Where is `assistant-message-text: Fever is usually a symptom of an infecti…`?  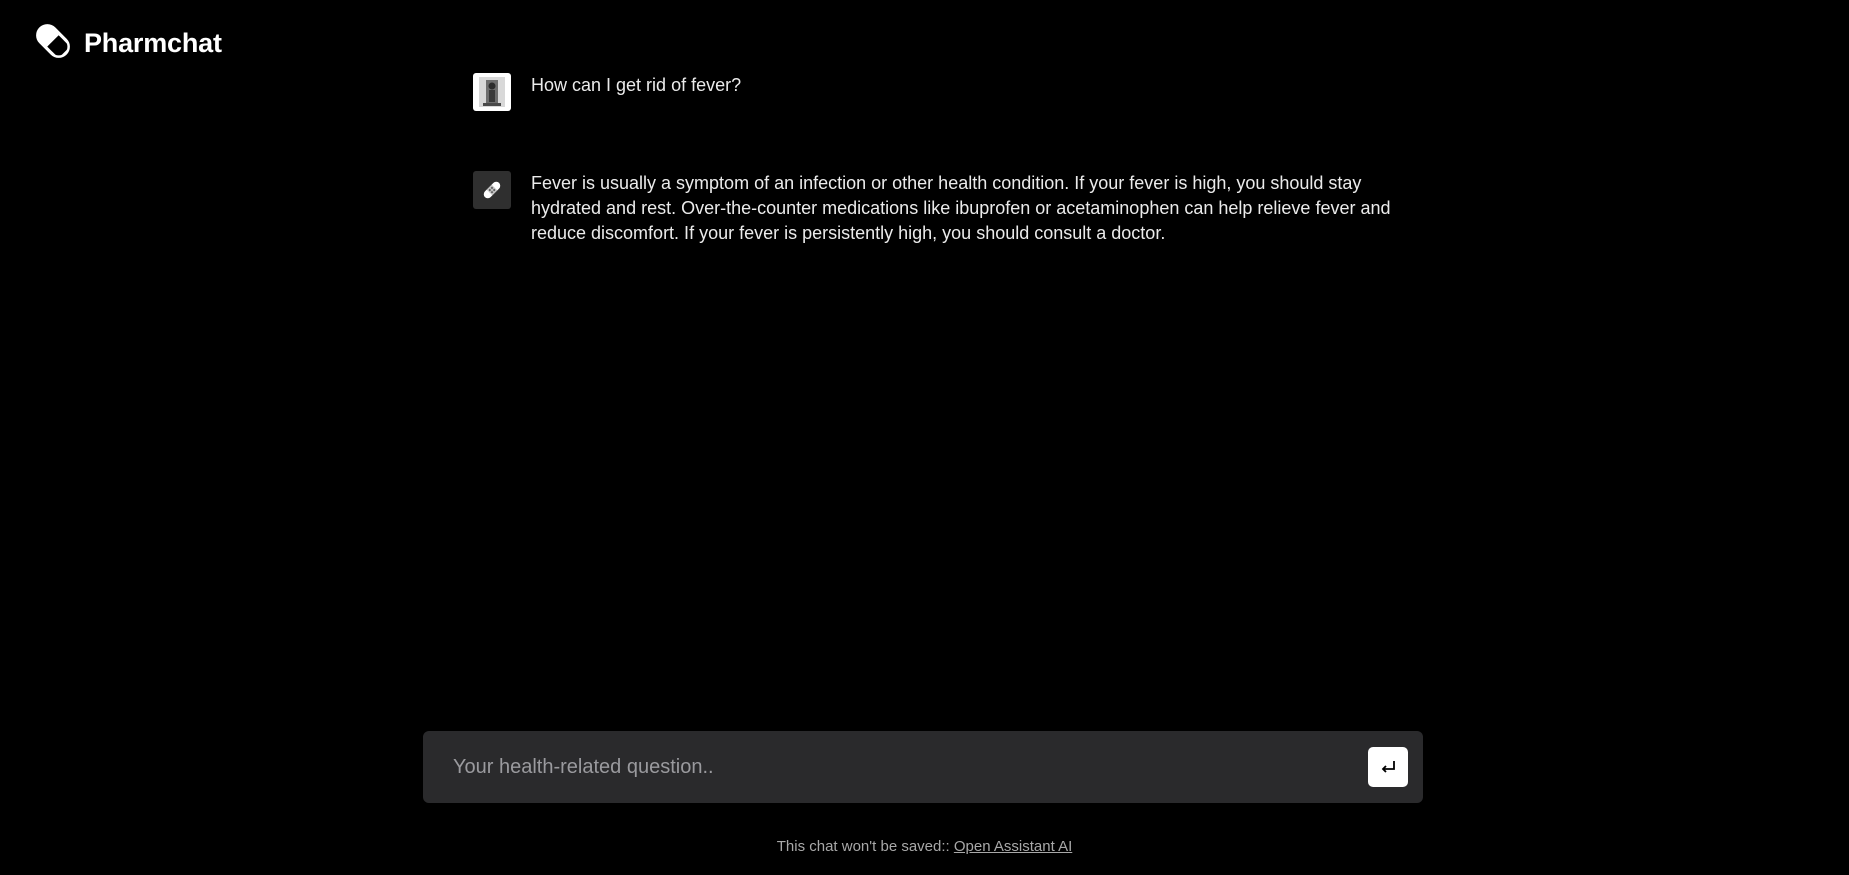 assistant-message-text: Fever is usually a symptom of an infecti… is located at coordinates (961, 208).